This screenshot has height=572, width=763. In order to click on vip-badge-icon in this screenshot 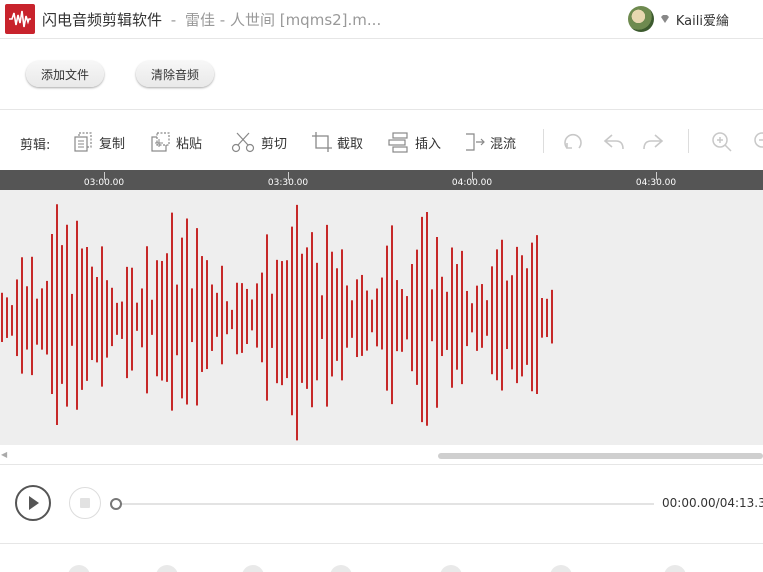, I will do `click(664, 19)`.